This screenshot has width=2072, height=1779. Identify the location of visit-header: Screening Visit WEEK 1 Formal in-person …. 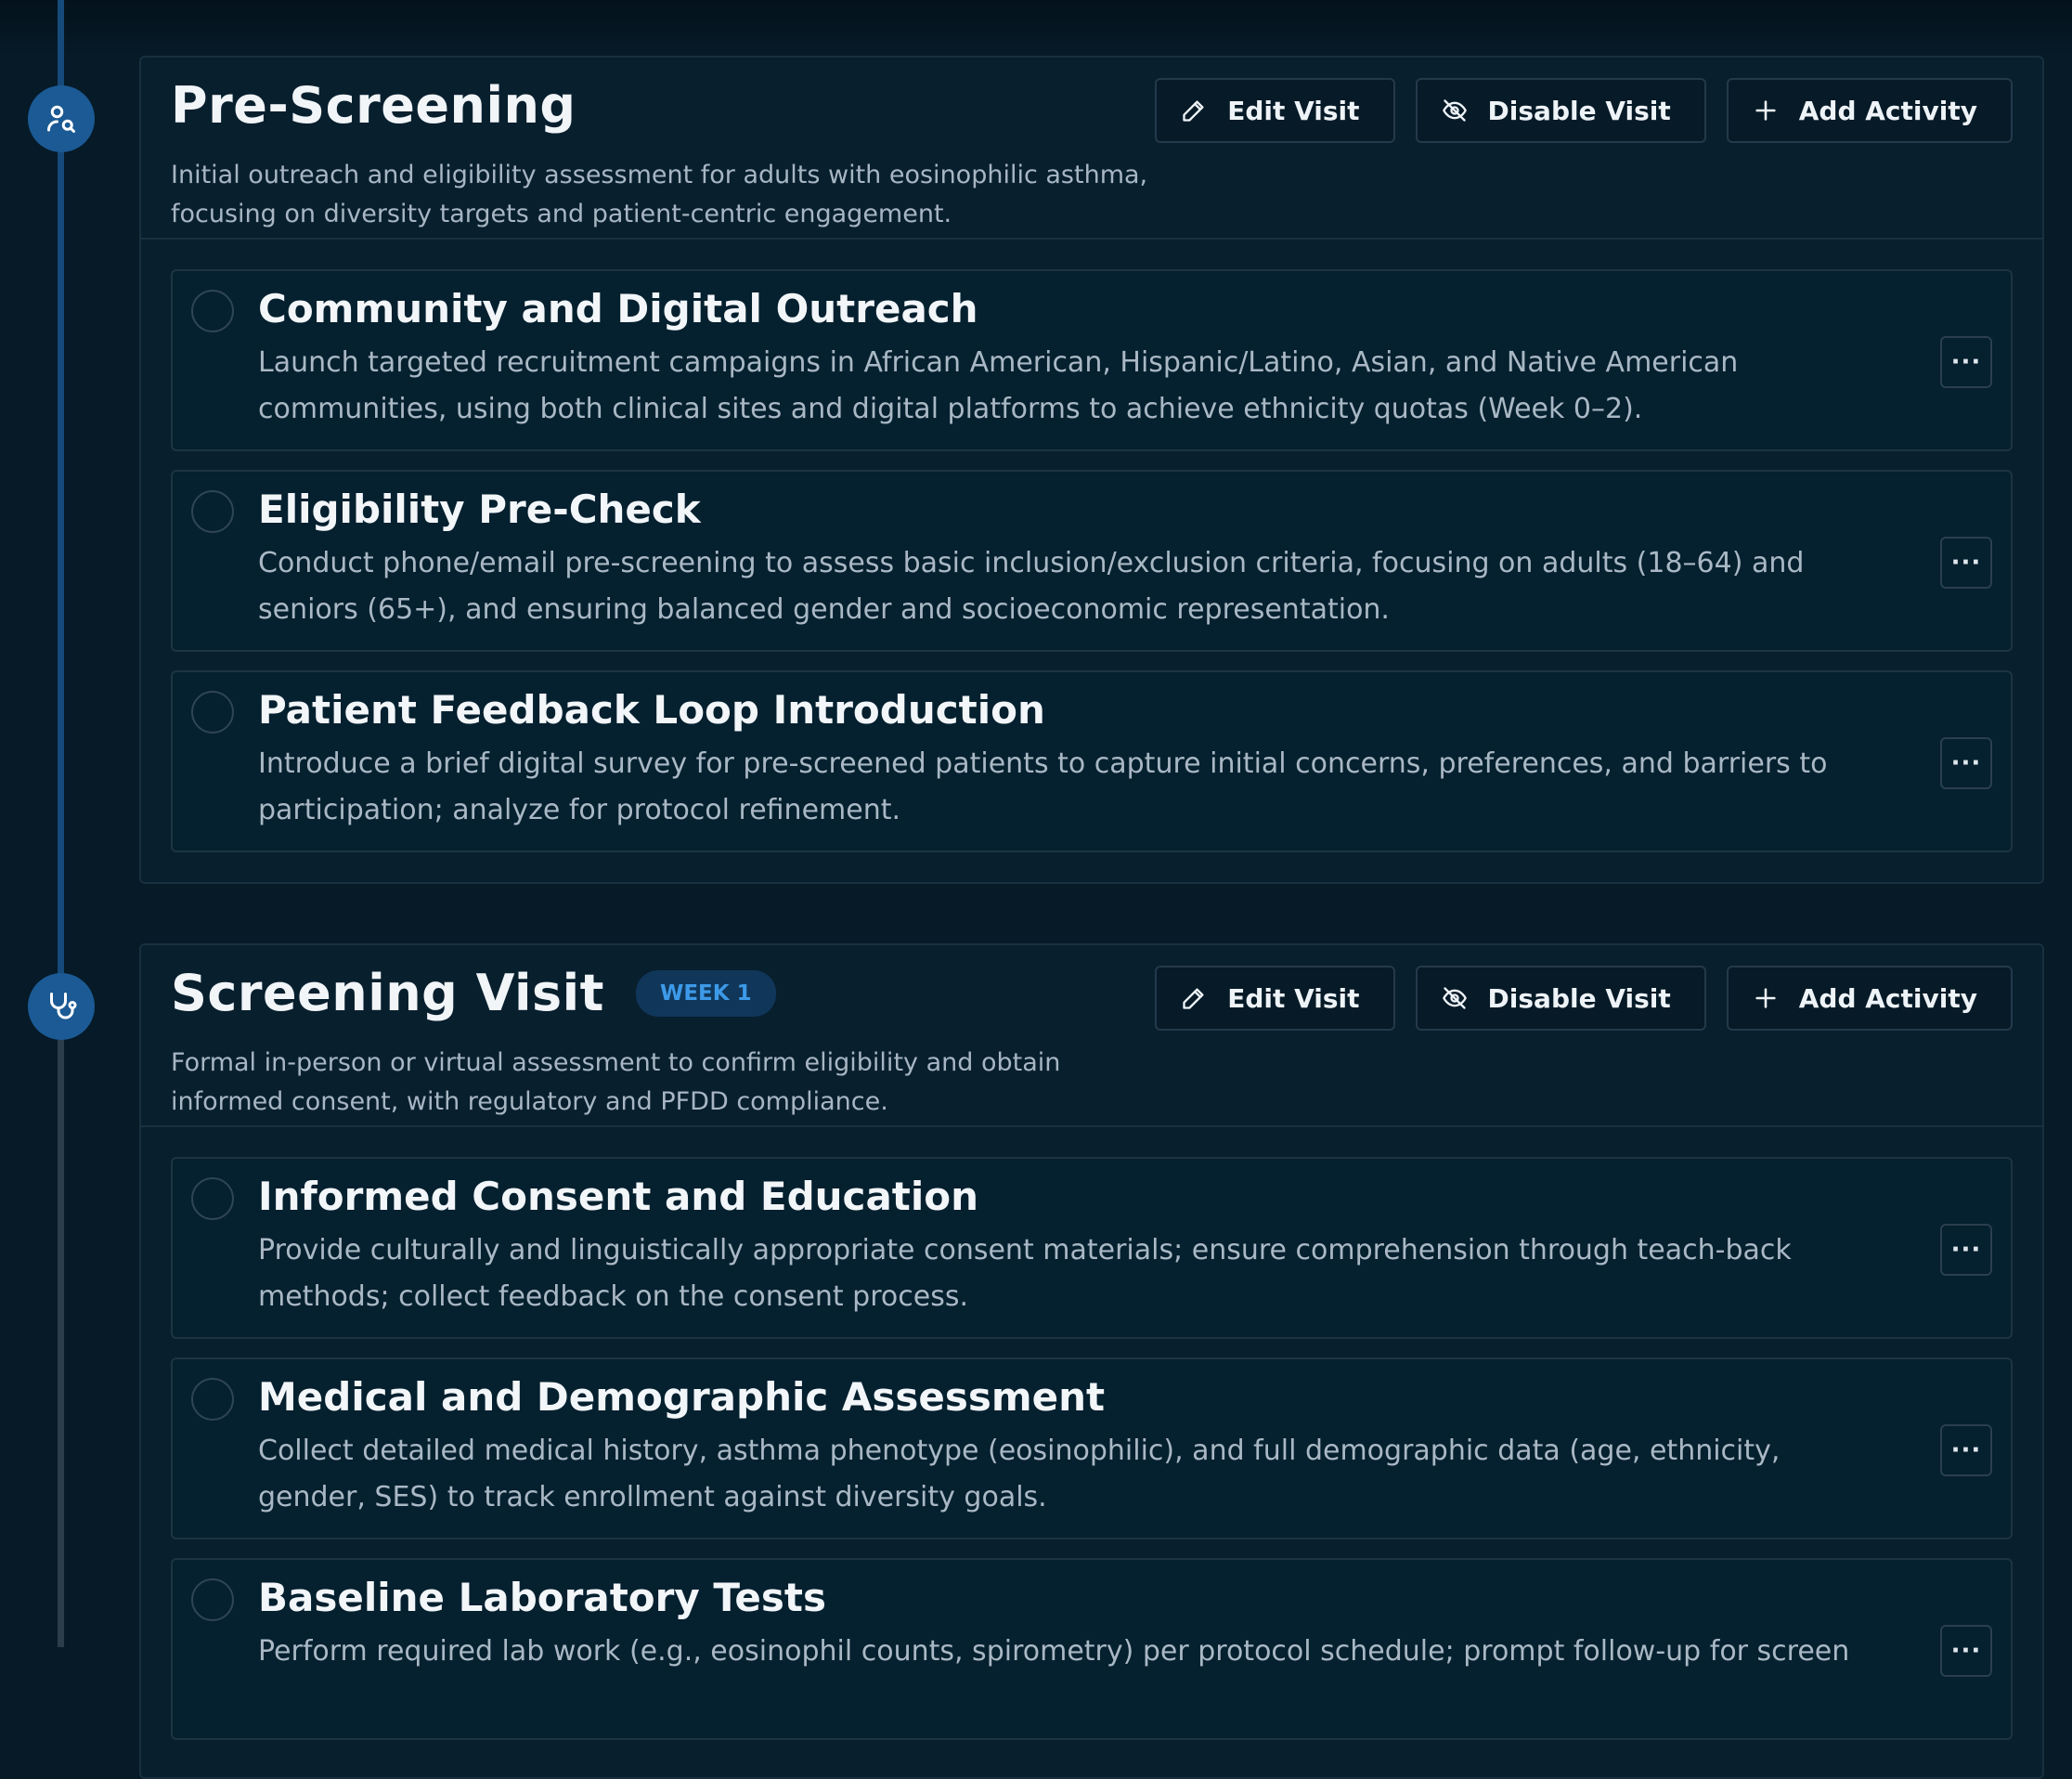
(1092, 1036).